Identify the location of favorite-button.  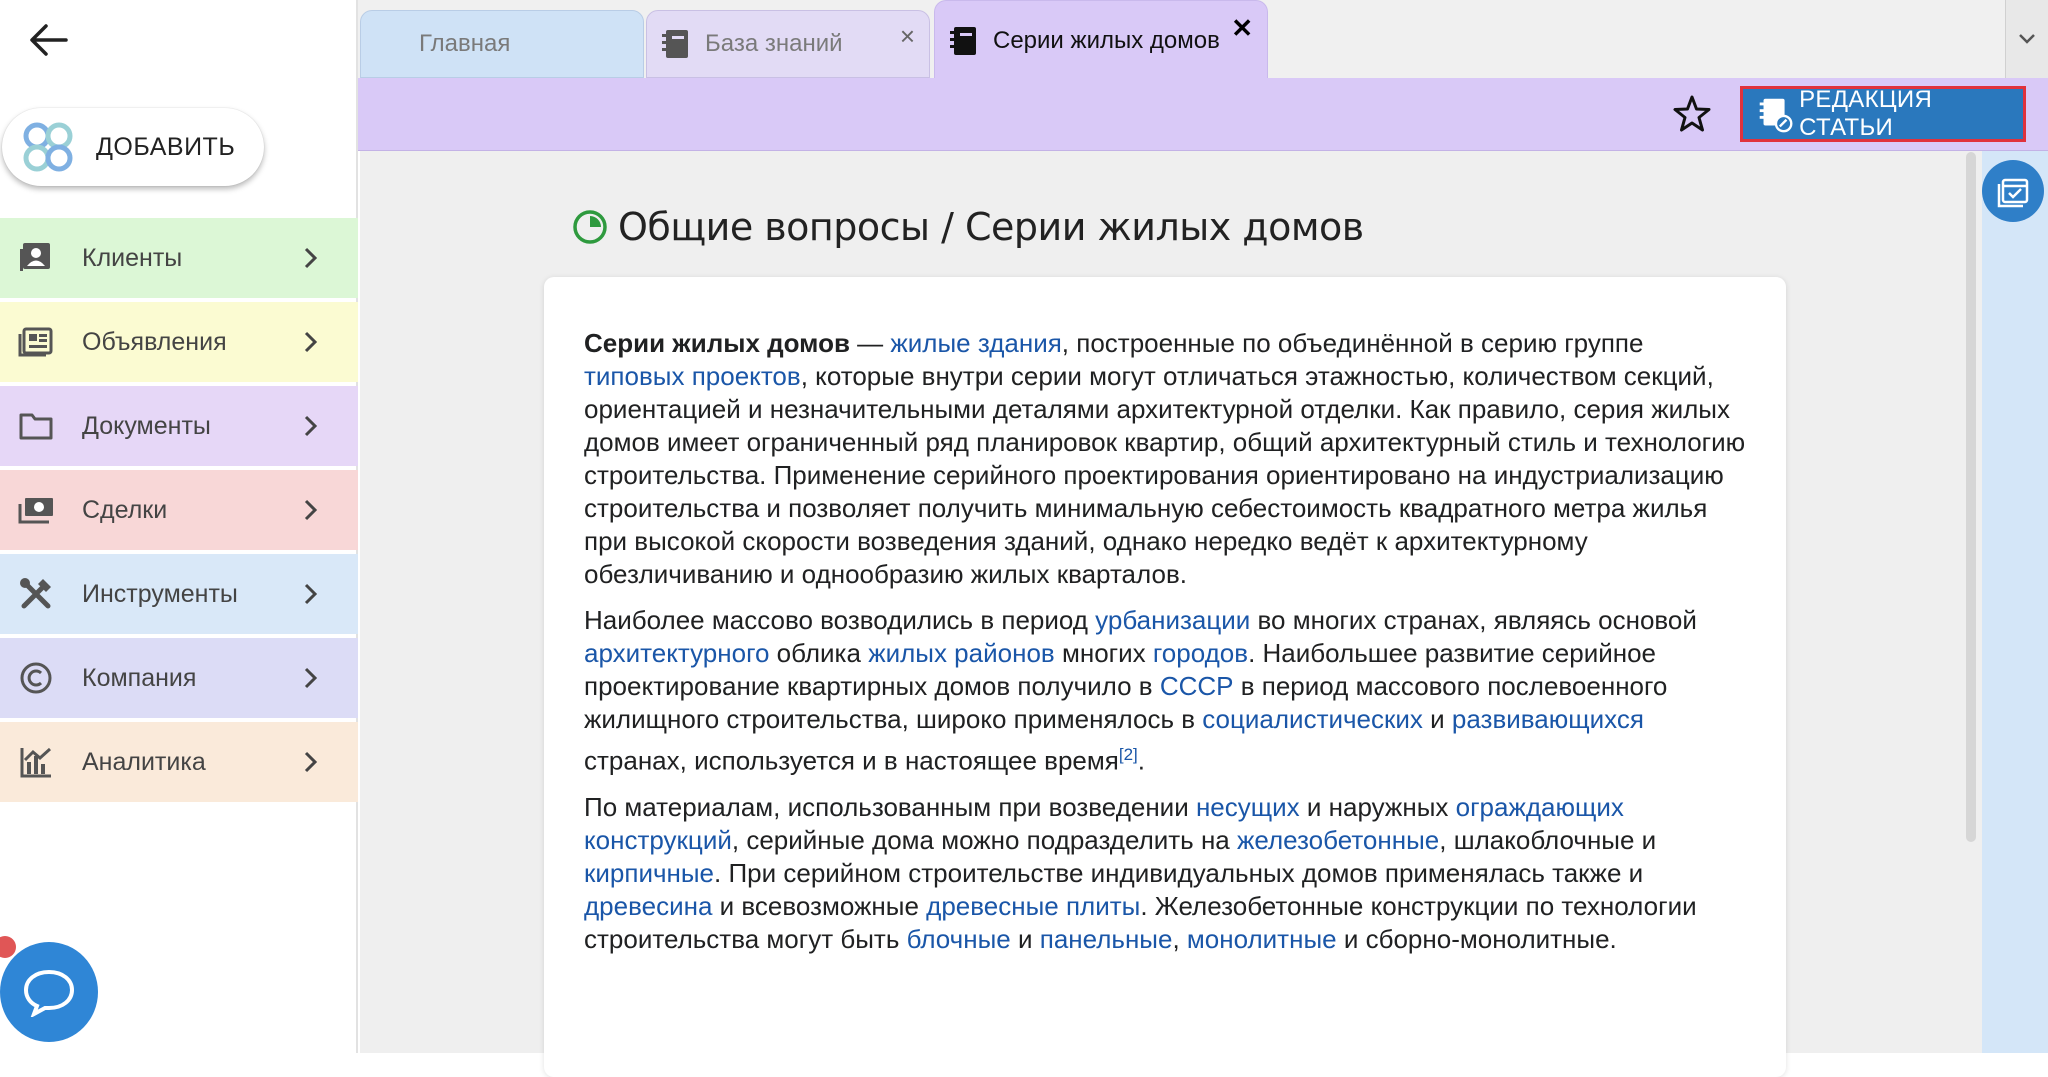
(1692, 114).